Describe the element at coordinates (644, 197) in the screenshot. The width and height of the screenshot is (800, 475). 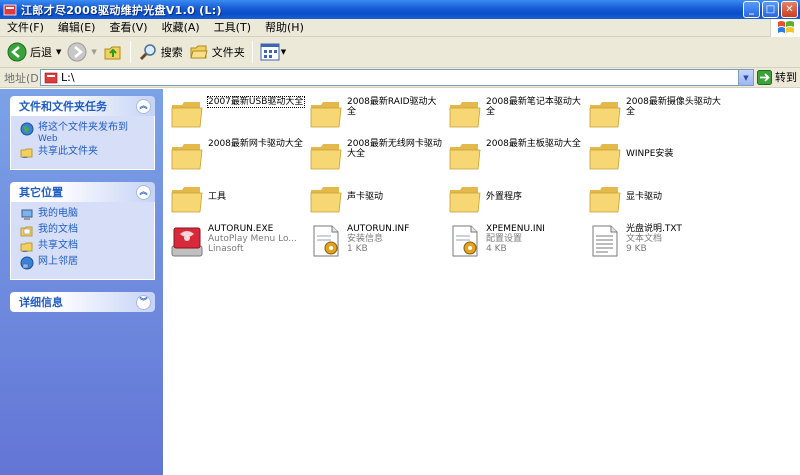
I see `folder-name: 显卡驱动` at that location.